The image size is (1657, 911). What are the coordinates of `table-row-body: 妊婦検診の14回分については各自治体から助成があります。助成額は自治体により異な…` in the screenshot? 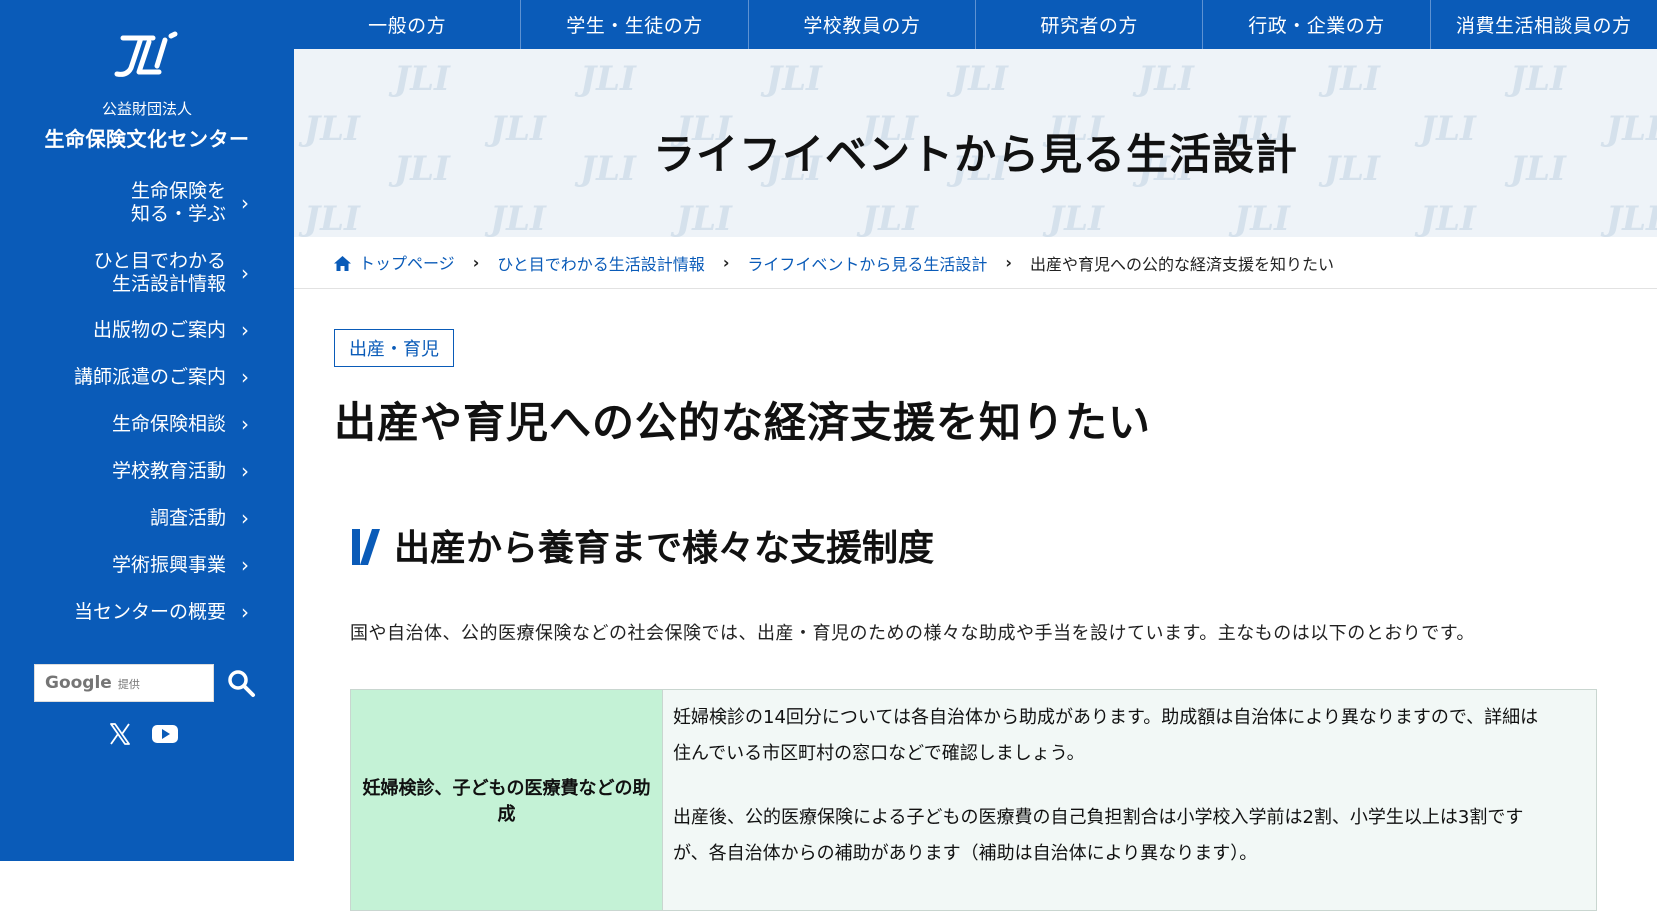 It's located at (1129, 800).